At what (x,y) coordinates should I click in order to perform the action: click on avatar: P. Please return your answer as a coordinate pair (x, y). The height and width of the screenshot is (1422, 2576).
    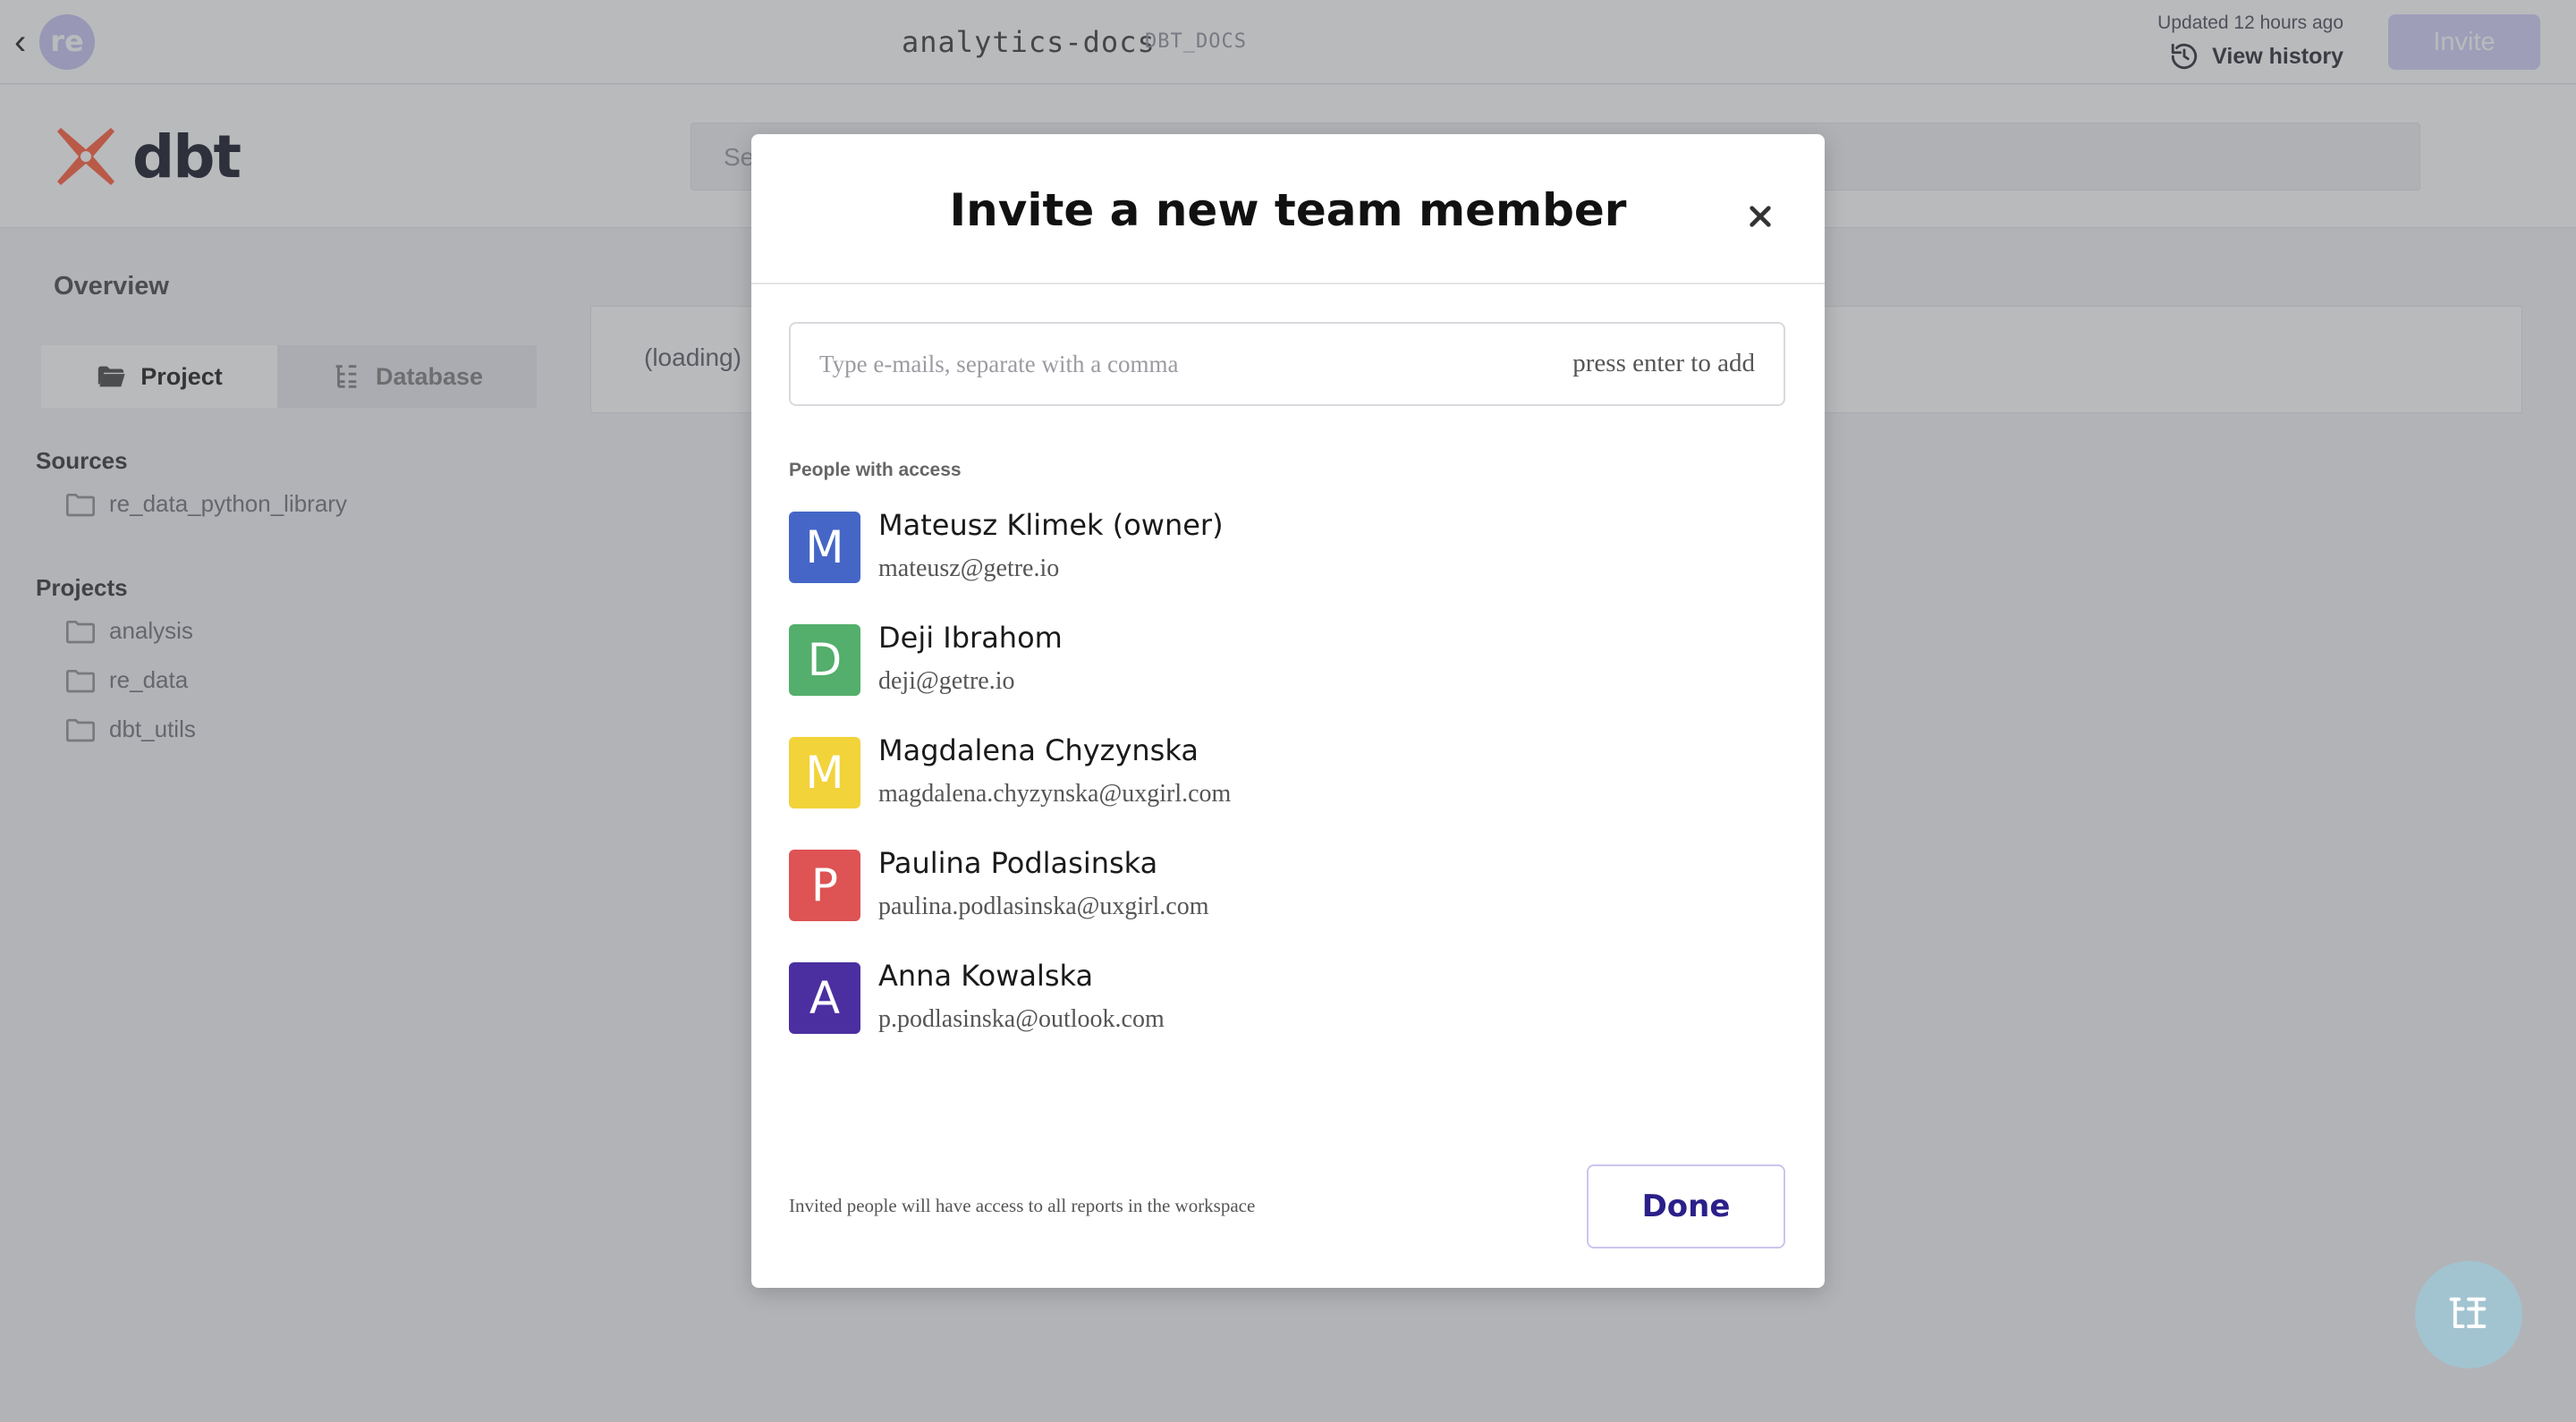
    Looking at the image, I should click on (824, 885).